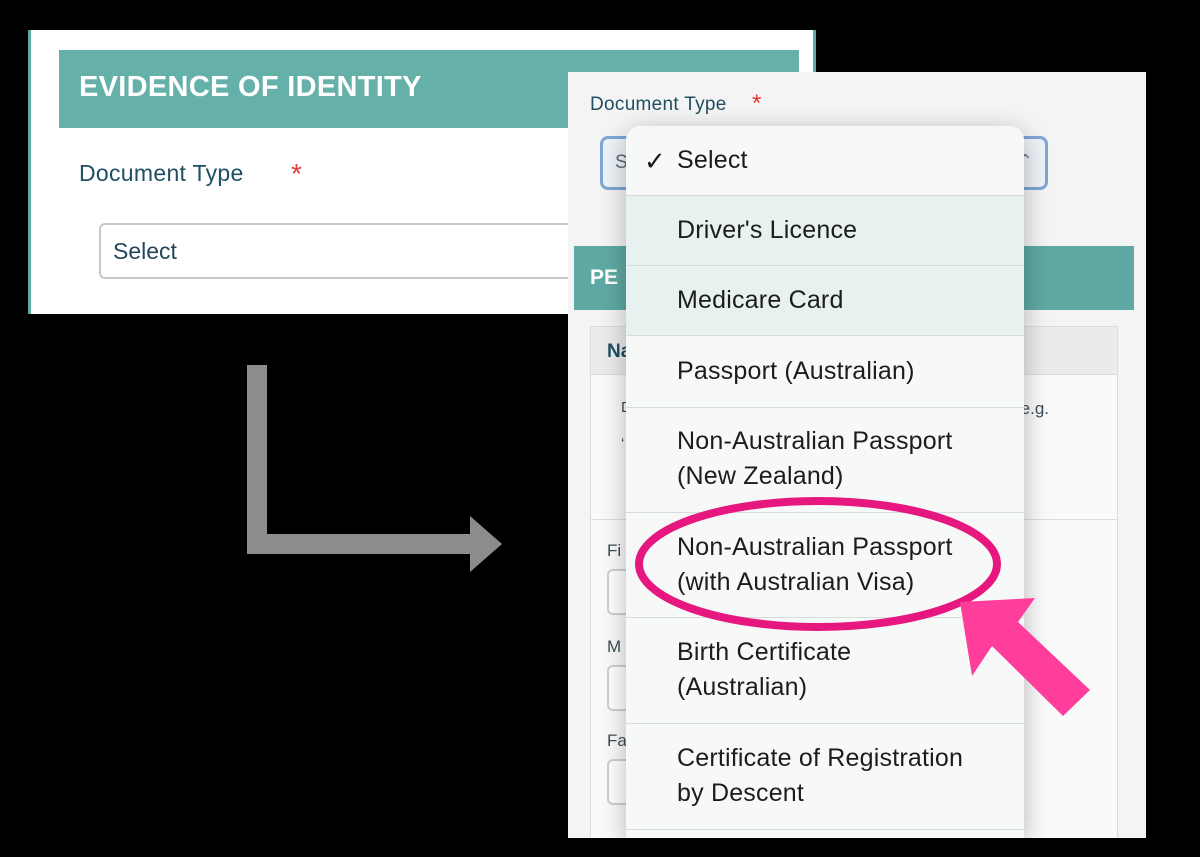 The height and width of the screenshot is (857, 1200). What do you see at coordinates (617, 740) in the screenshot?
I see `family-name-label: Fa` at bounding box center [617, 740].